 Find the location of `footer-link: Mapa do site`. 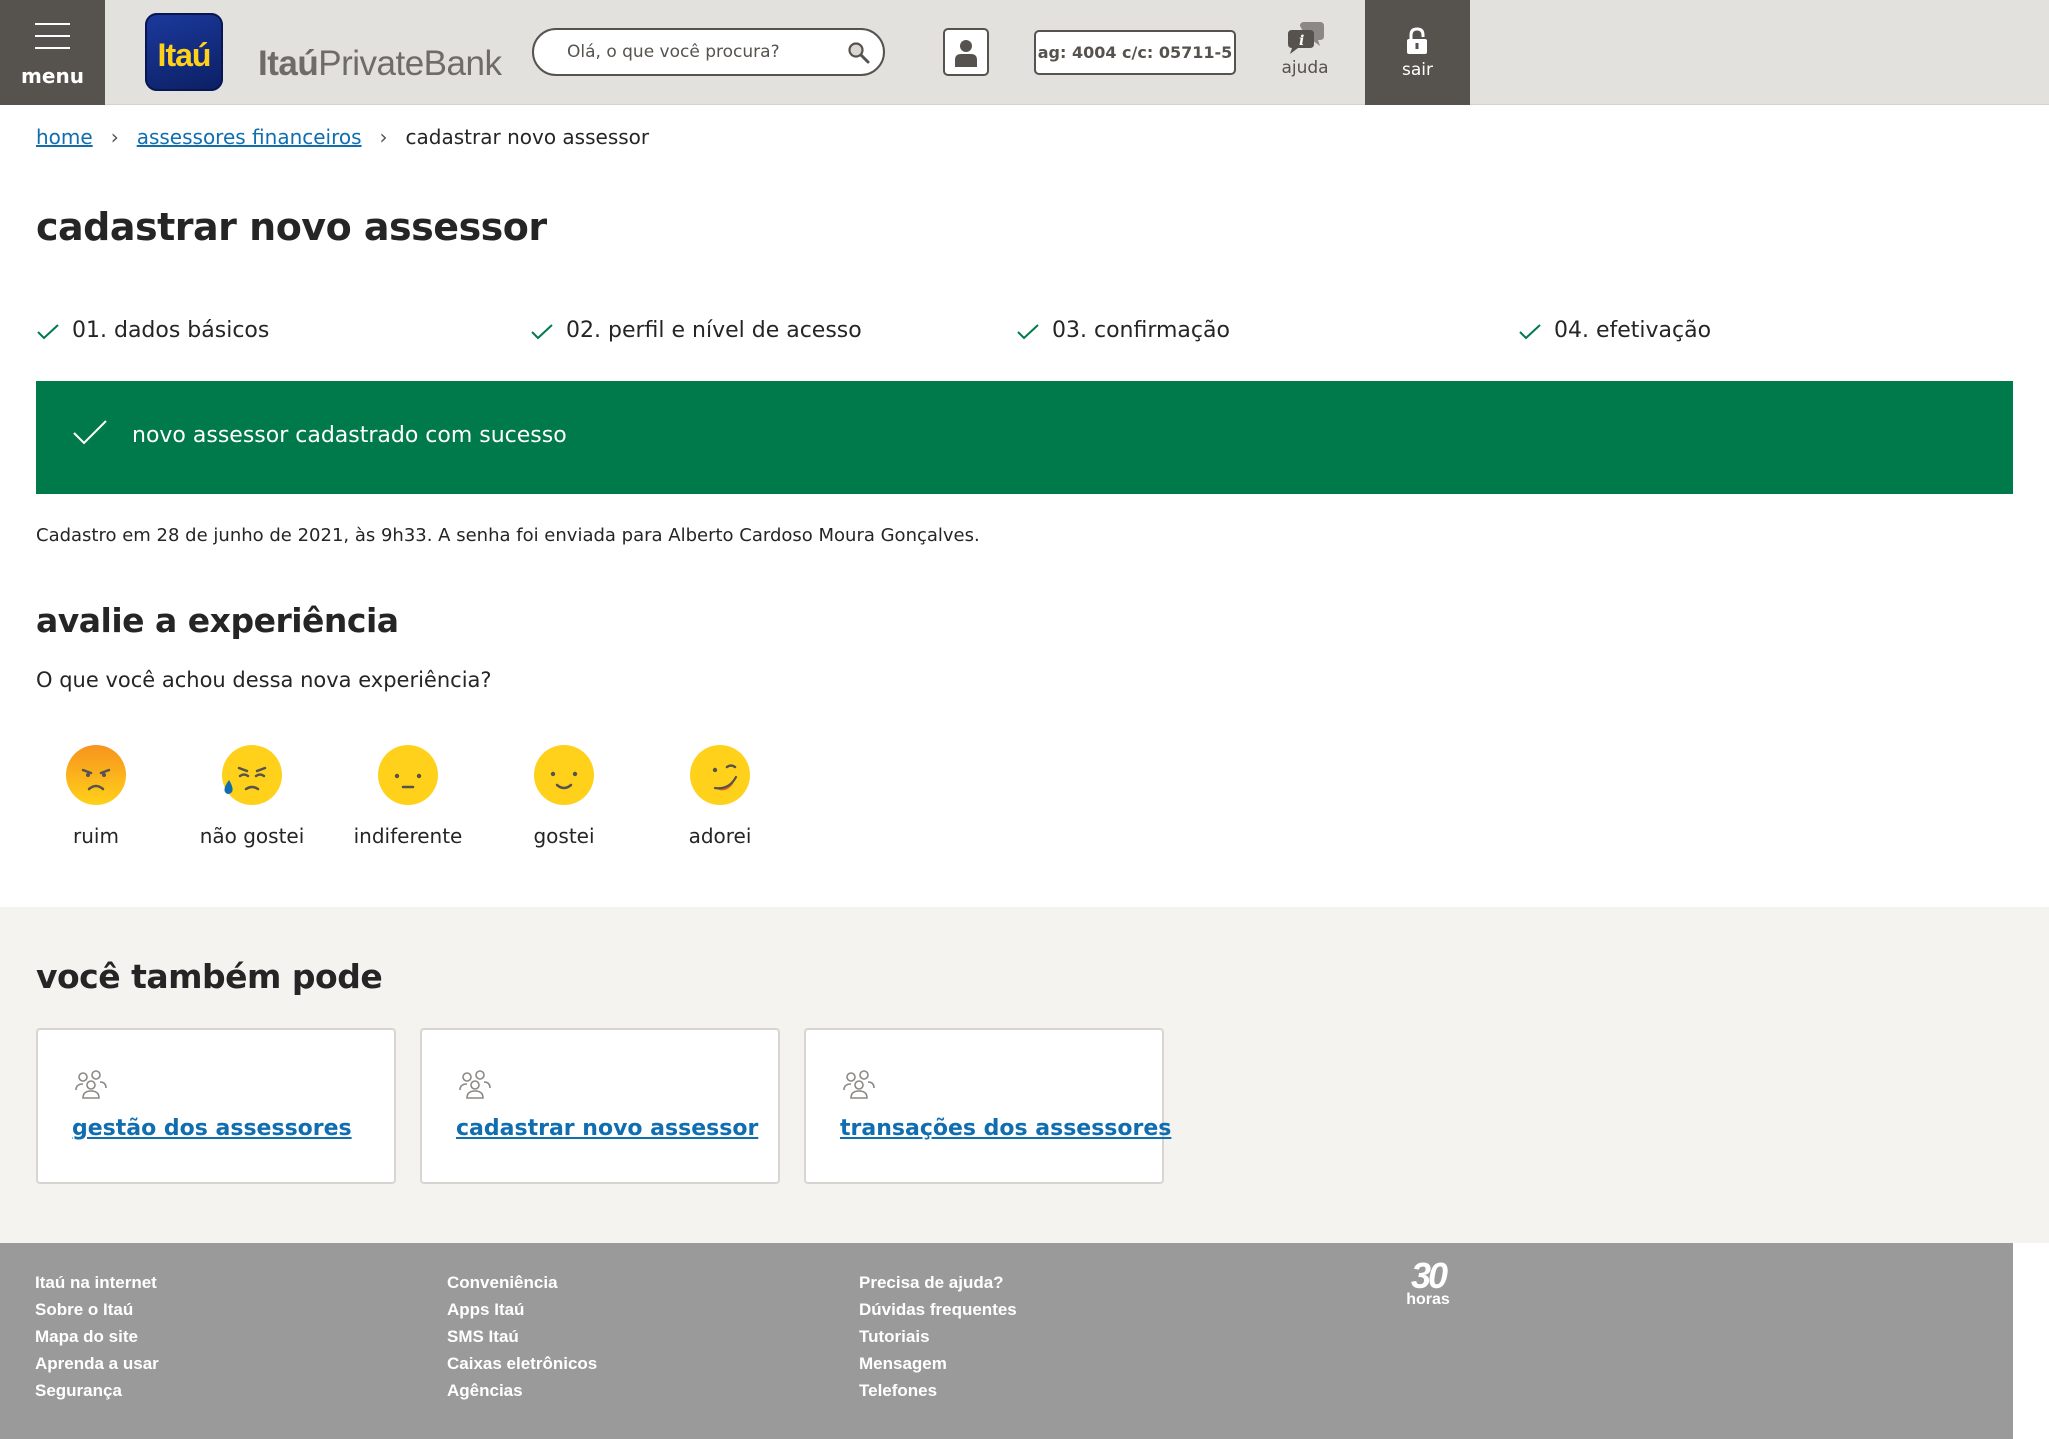

footer-link: Mapa do site is located at coordinates (97, 1336).